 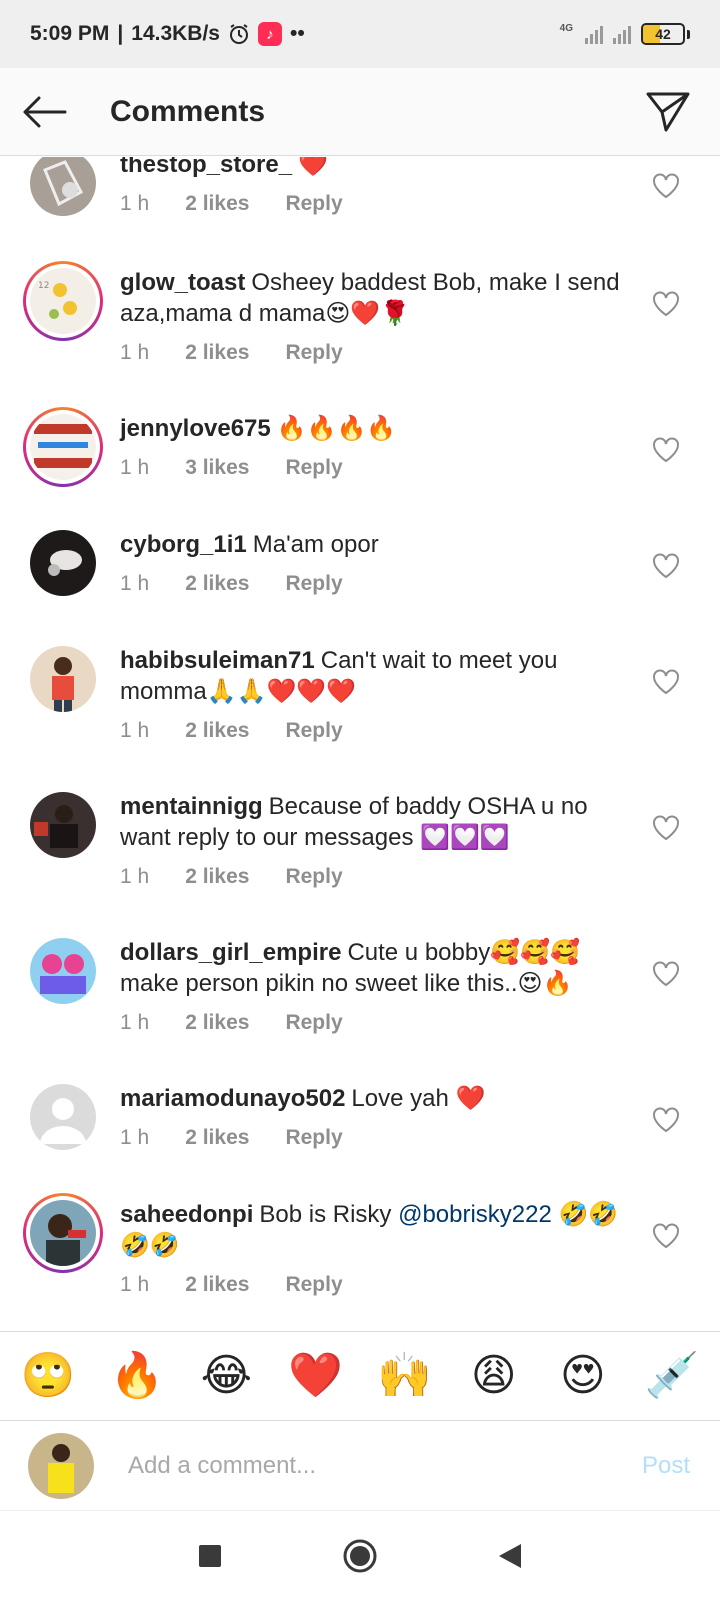 I want to click on comment-username: saheedonpi, so click(x=186, y=1214).